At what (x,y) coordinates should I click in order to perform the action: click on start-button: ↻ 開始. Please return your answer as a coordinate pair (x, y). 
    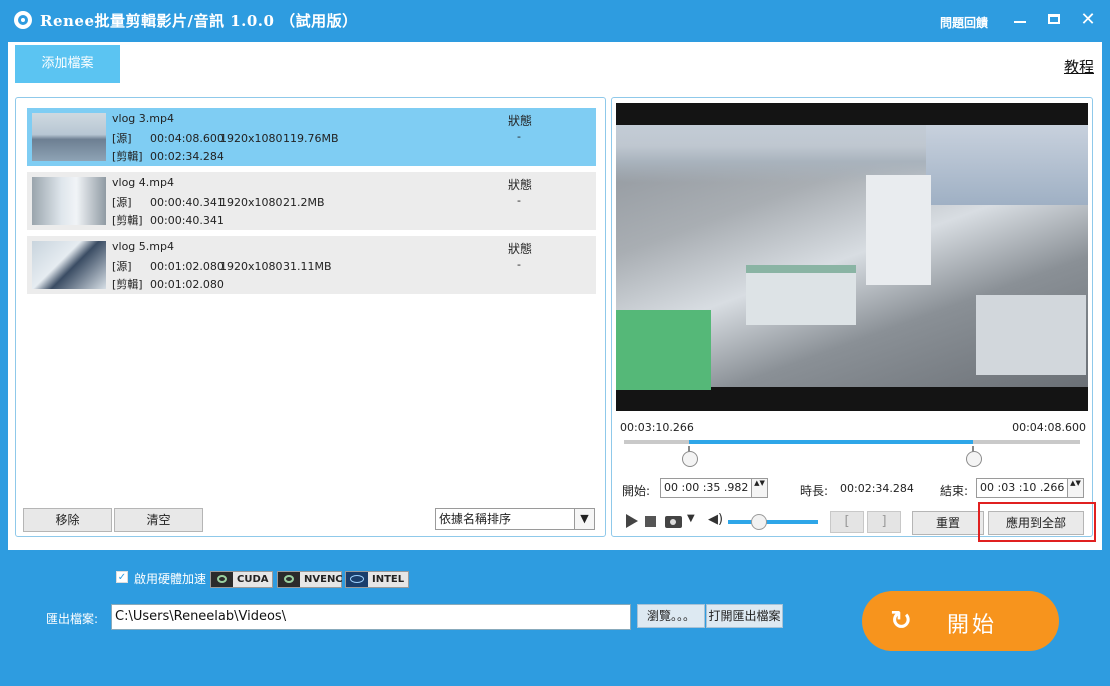
    Looking at the image, I should click on (960, 621).